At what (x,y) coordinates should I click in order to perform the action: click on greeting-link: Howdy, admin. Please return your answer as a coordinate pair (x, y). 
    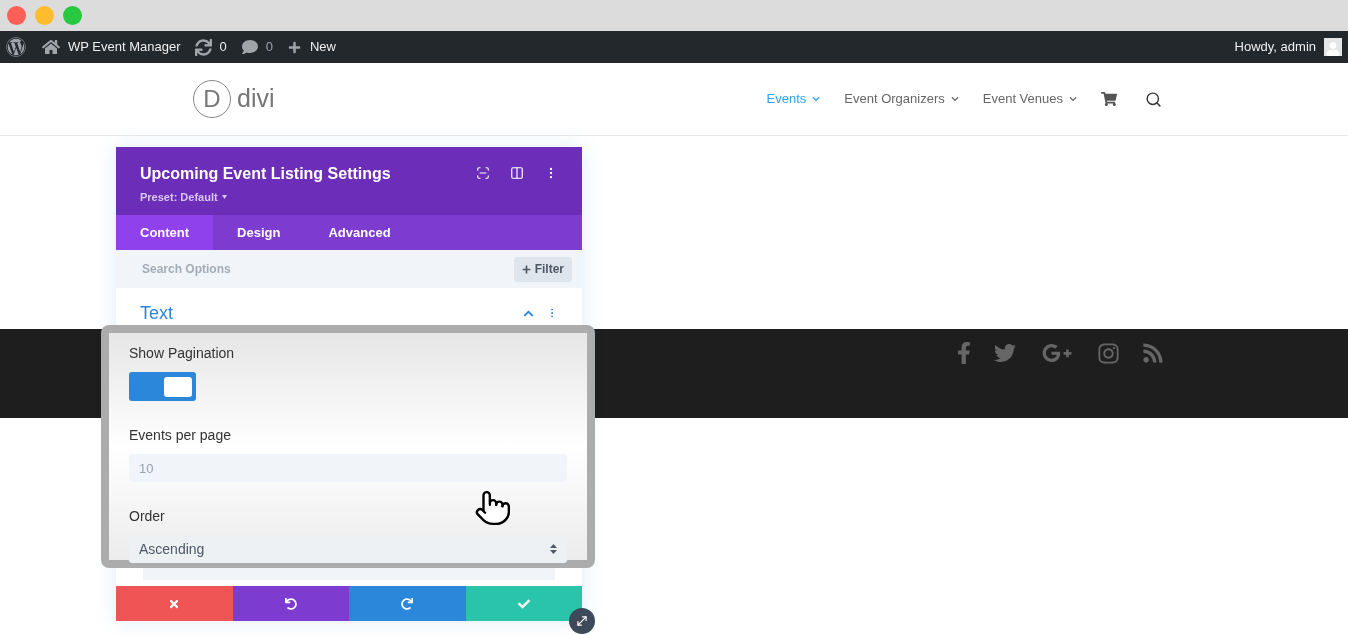
    Looking at the image, I should click on (1275, 47).